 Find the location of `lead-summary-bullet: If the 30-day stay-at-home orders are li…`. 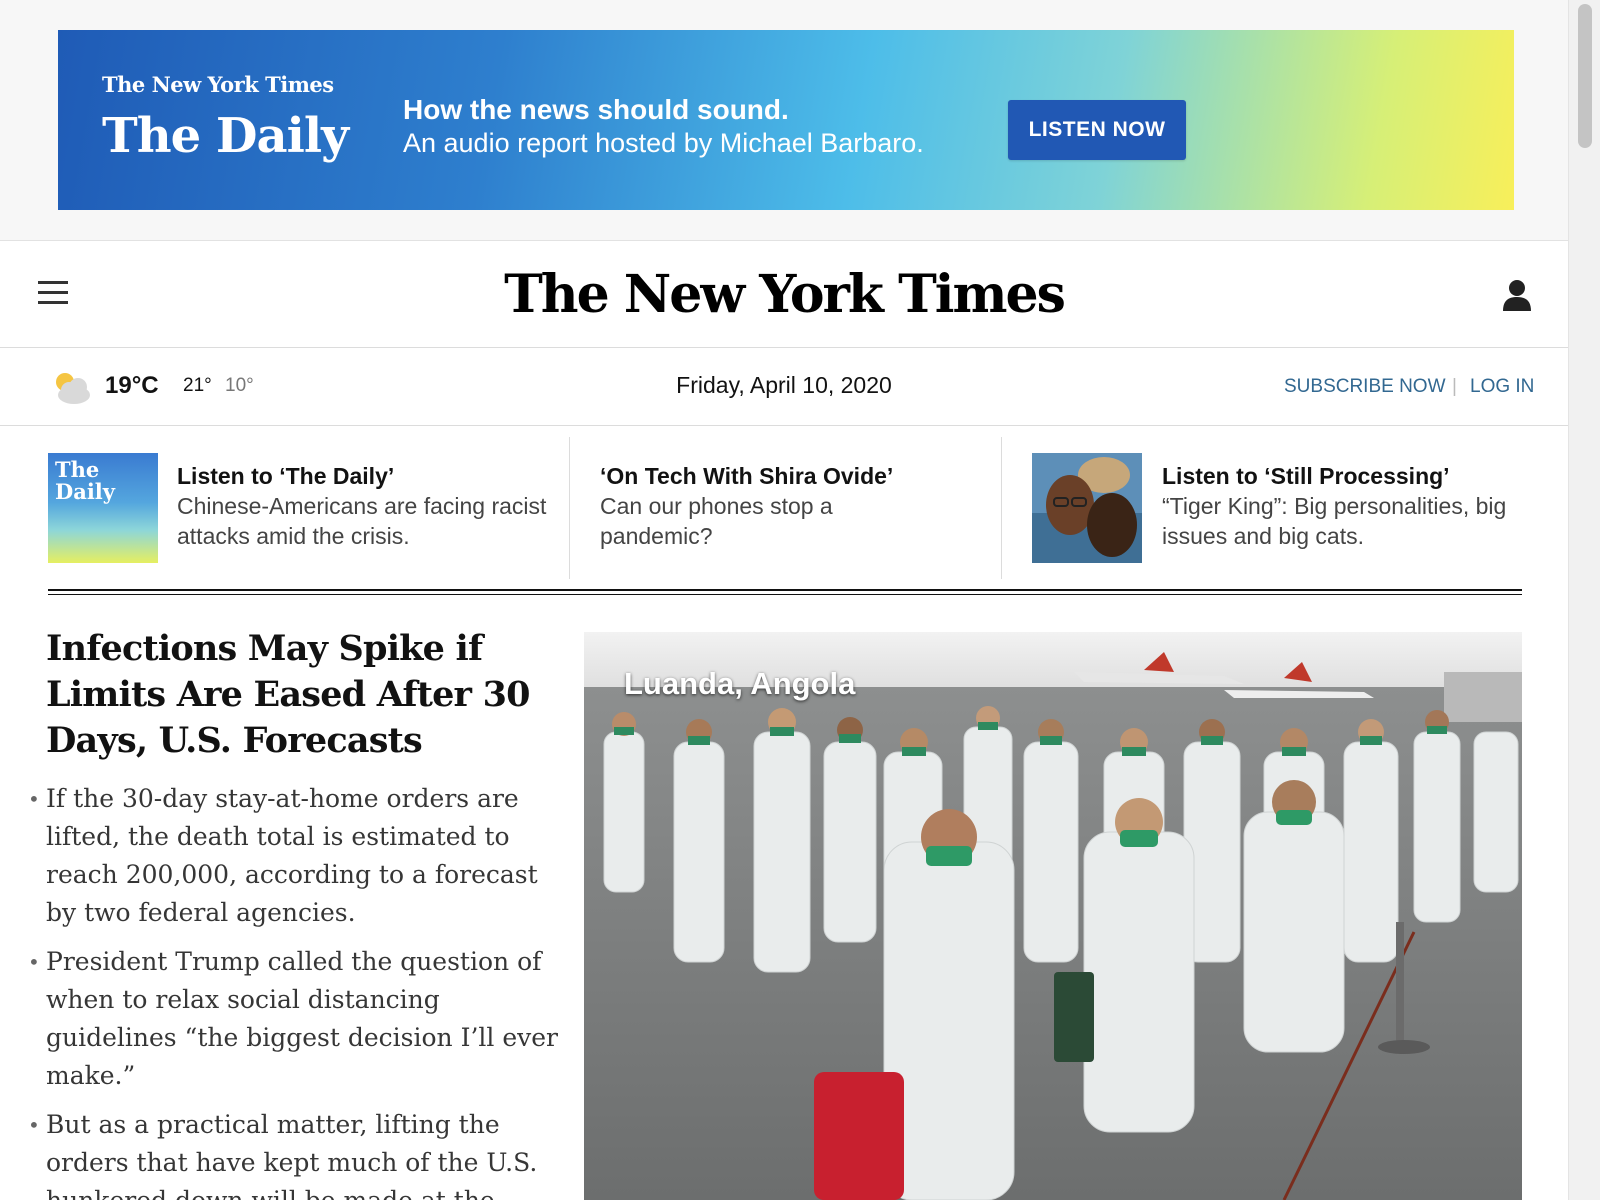

lead-summary-bullet: If the 30-day stay-at-home orders are li… is located at coordinates (298, 856).